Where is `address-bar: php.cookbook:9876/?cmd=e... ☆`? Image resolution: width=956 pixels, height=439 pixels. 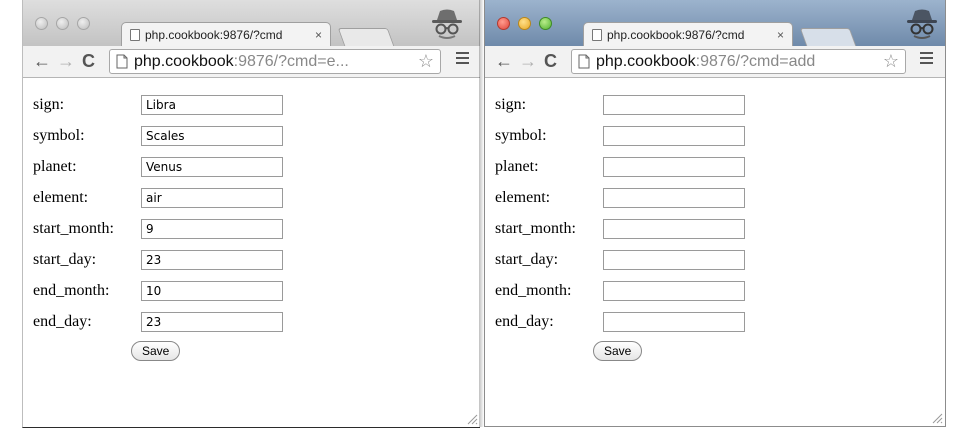
address-bar: php.cookbook:9876/?cmd=e... ☆ is located at coordinates (275, 61).